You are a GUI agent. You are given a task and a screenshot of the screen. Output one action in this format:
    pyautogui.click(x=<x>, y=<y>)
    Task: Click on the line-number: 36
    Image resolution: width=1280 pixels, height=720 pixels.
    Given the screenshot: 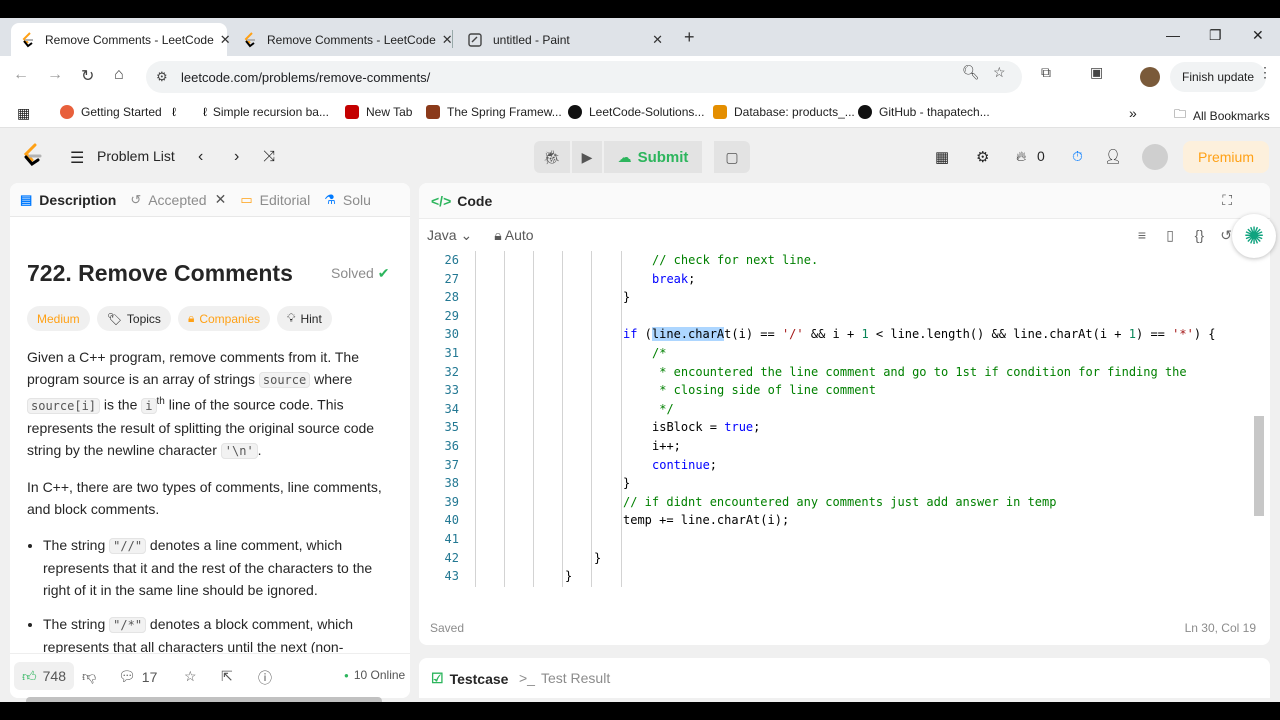 What is the action you would take?
    pyautogui.click(x=451, y=446)
    